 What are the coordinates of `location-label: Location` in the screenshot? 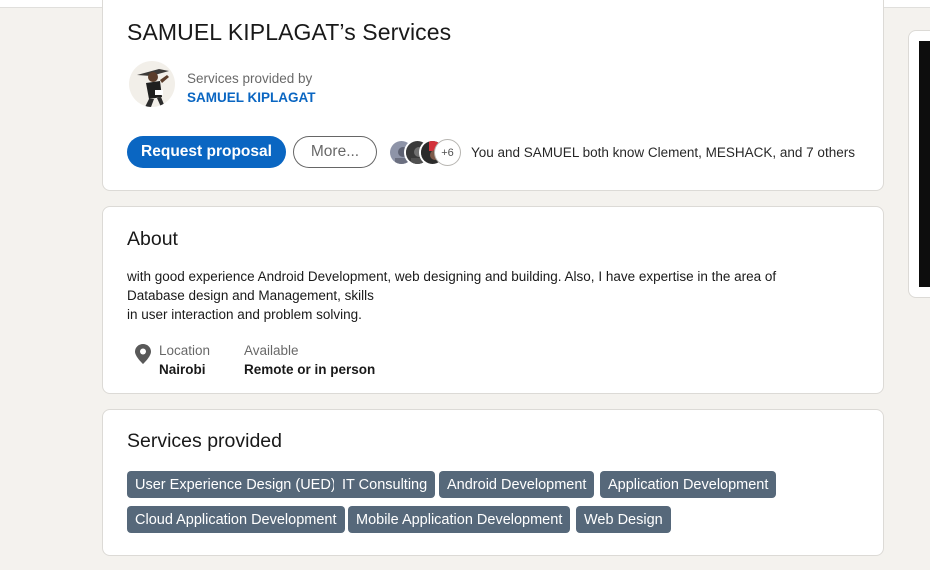 It's located at (185, 350).